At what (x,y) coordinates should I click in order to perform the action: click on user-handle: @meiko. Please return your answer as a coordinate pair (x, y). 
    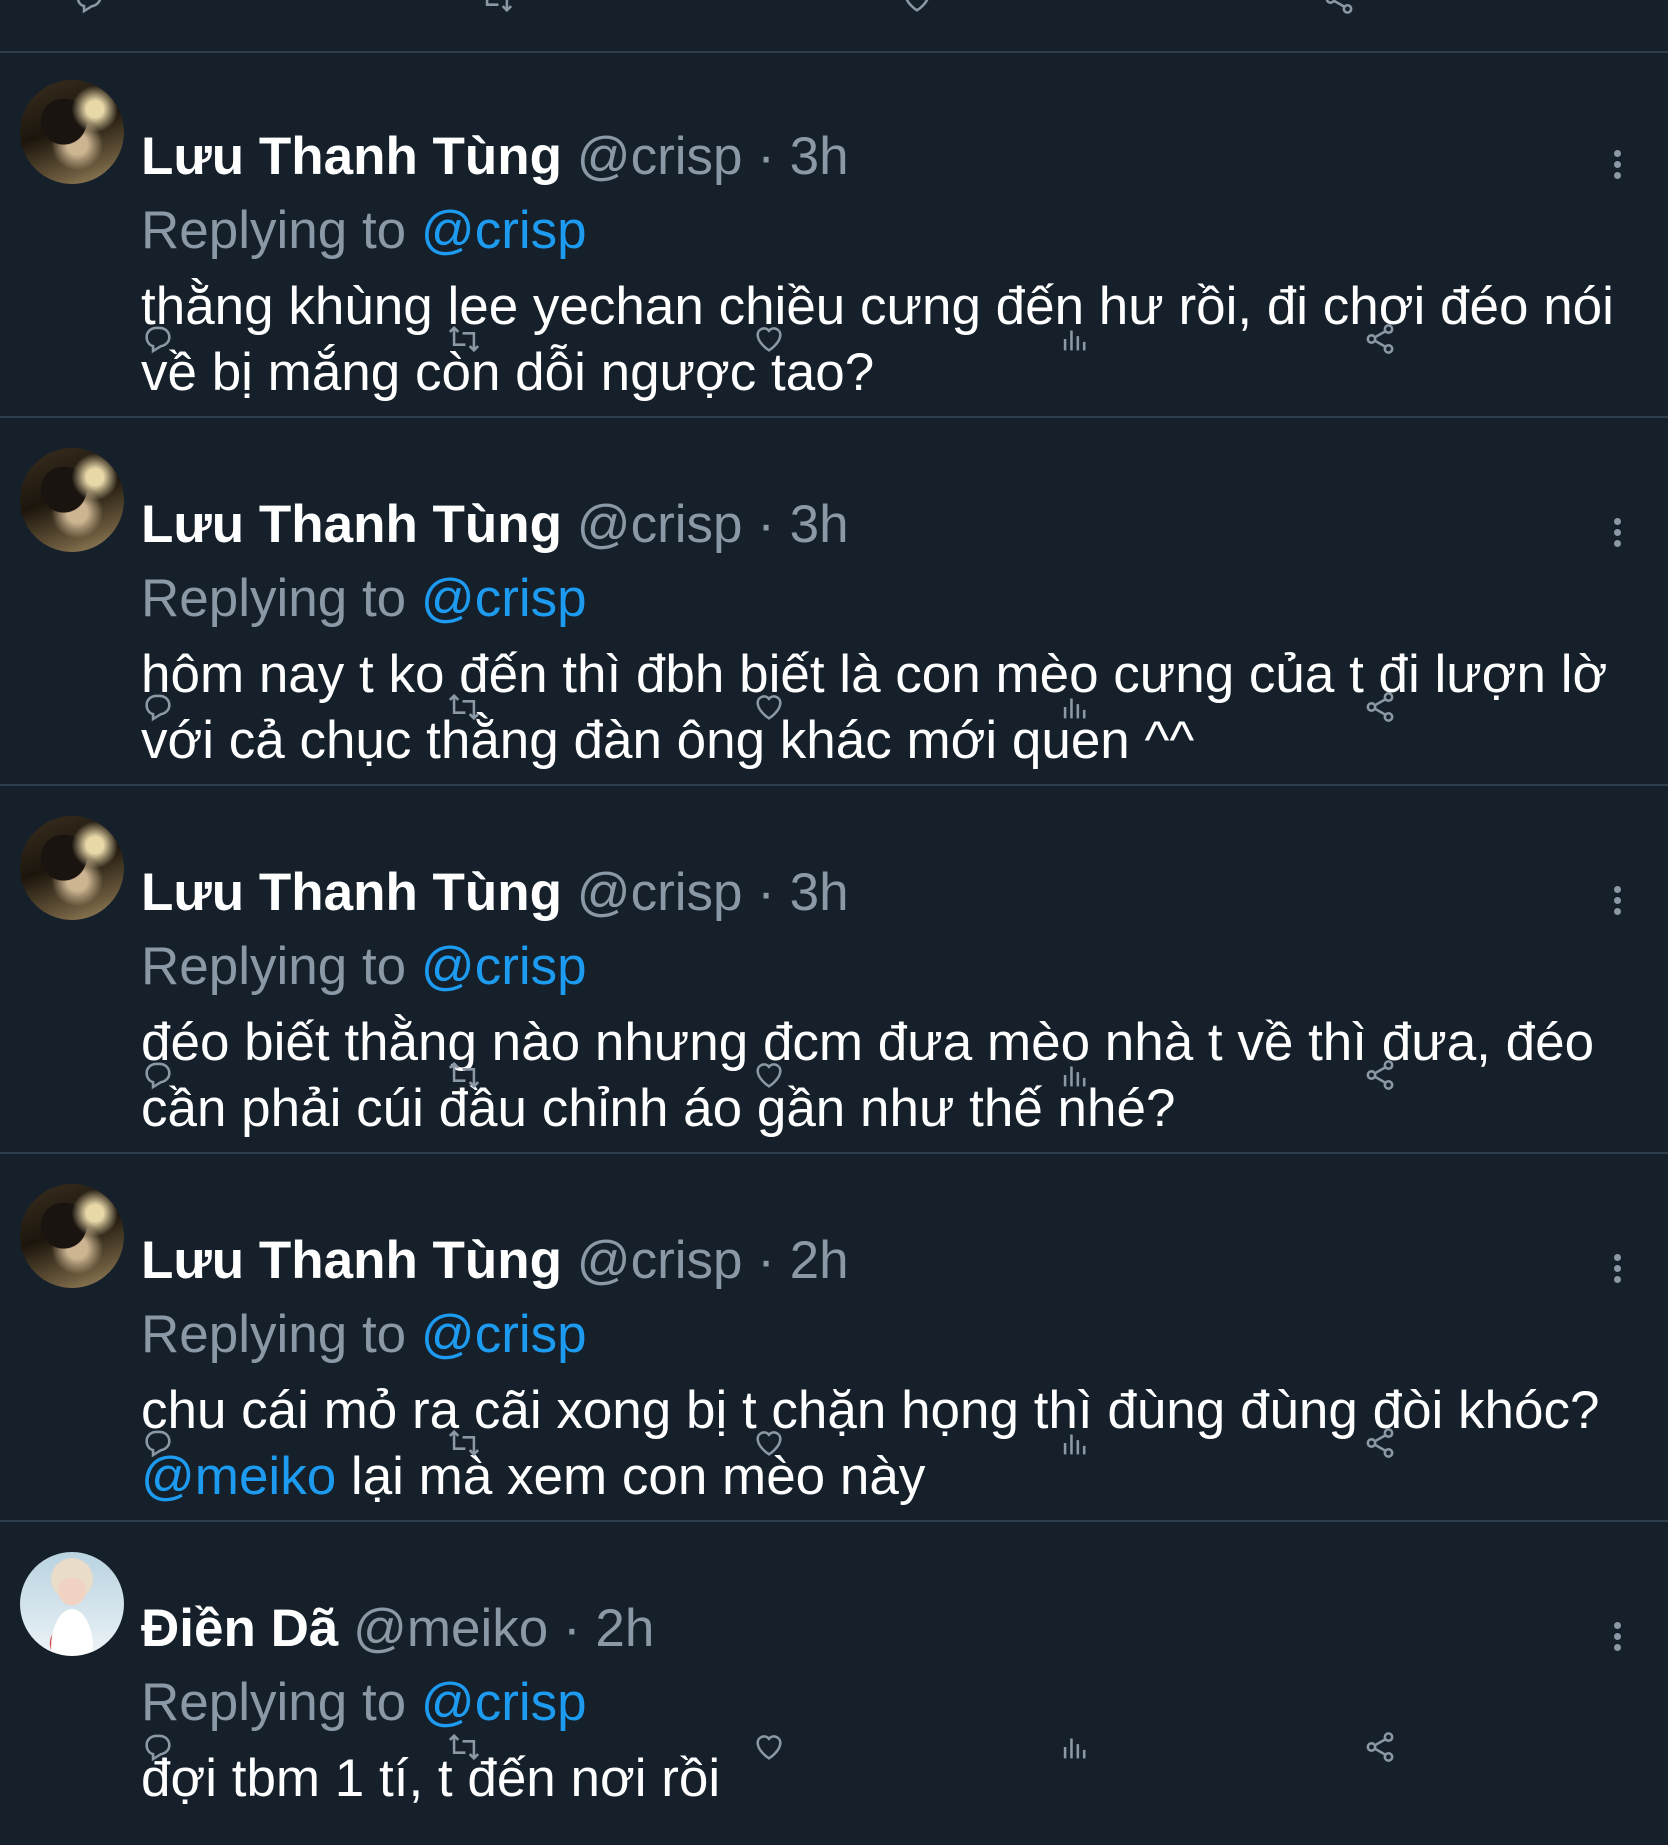
    Looking at the image, I should click on (450, 1628).